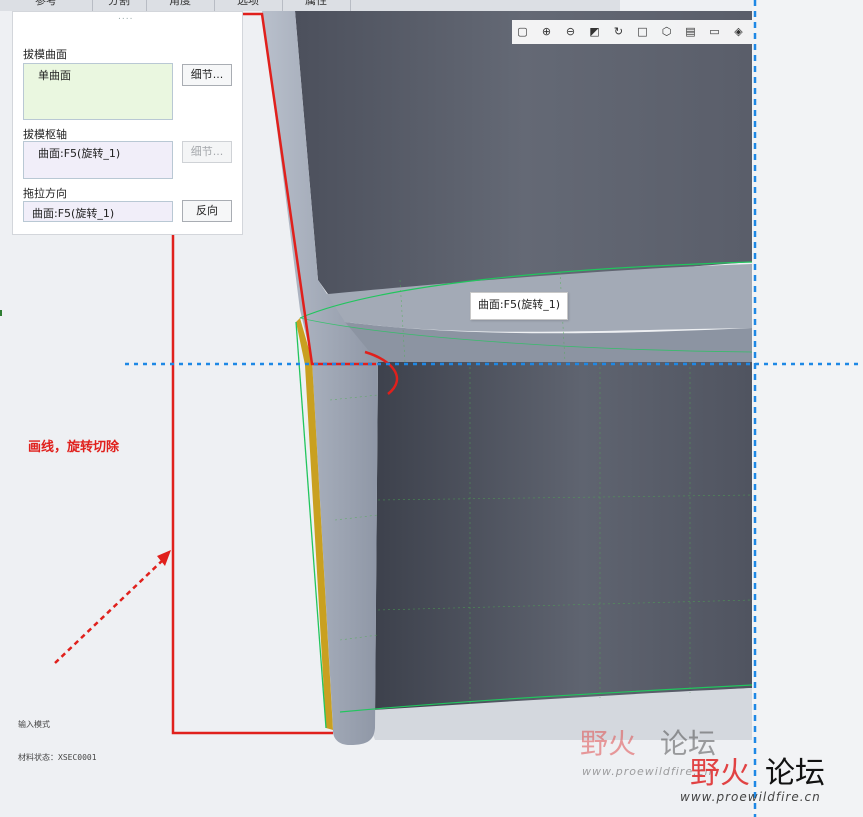 This screenshot has height=817, width=863. What do you see at coordinates (795, 773) in the screenshot?
I see `watermark-text: 论坛` at bounding box center [795, 773].